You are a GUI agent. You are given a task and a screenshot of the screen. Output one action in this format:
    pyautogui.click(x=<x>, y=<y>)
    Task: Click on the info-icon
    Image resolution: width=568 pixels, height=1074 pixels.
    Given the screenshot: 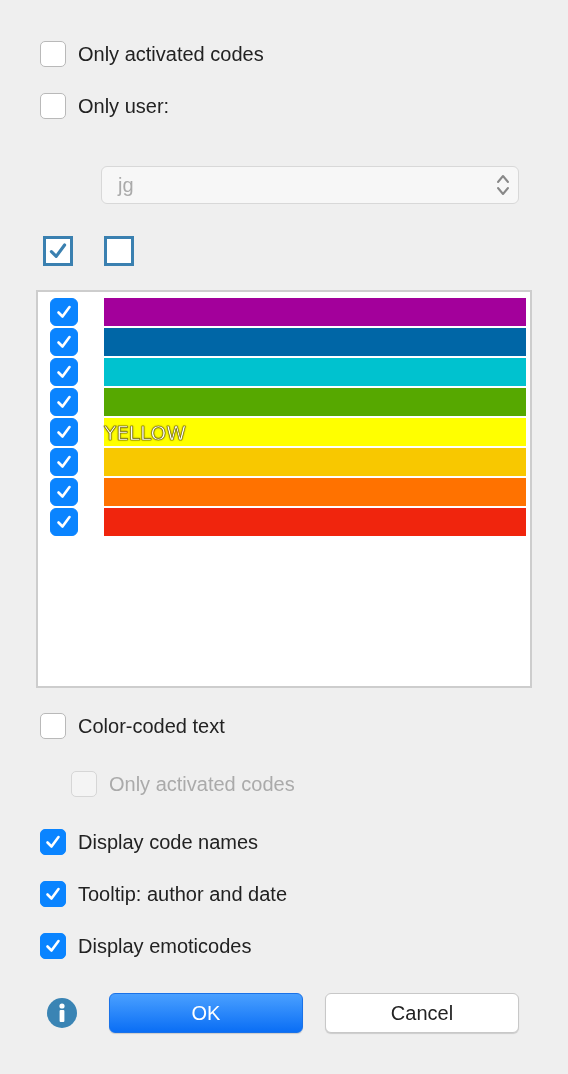 What is the action you would take?
    pyautogui.click(x=62, y=1013)
    